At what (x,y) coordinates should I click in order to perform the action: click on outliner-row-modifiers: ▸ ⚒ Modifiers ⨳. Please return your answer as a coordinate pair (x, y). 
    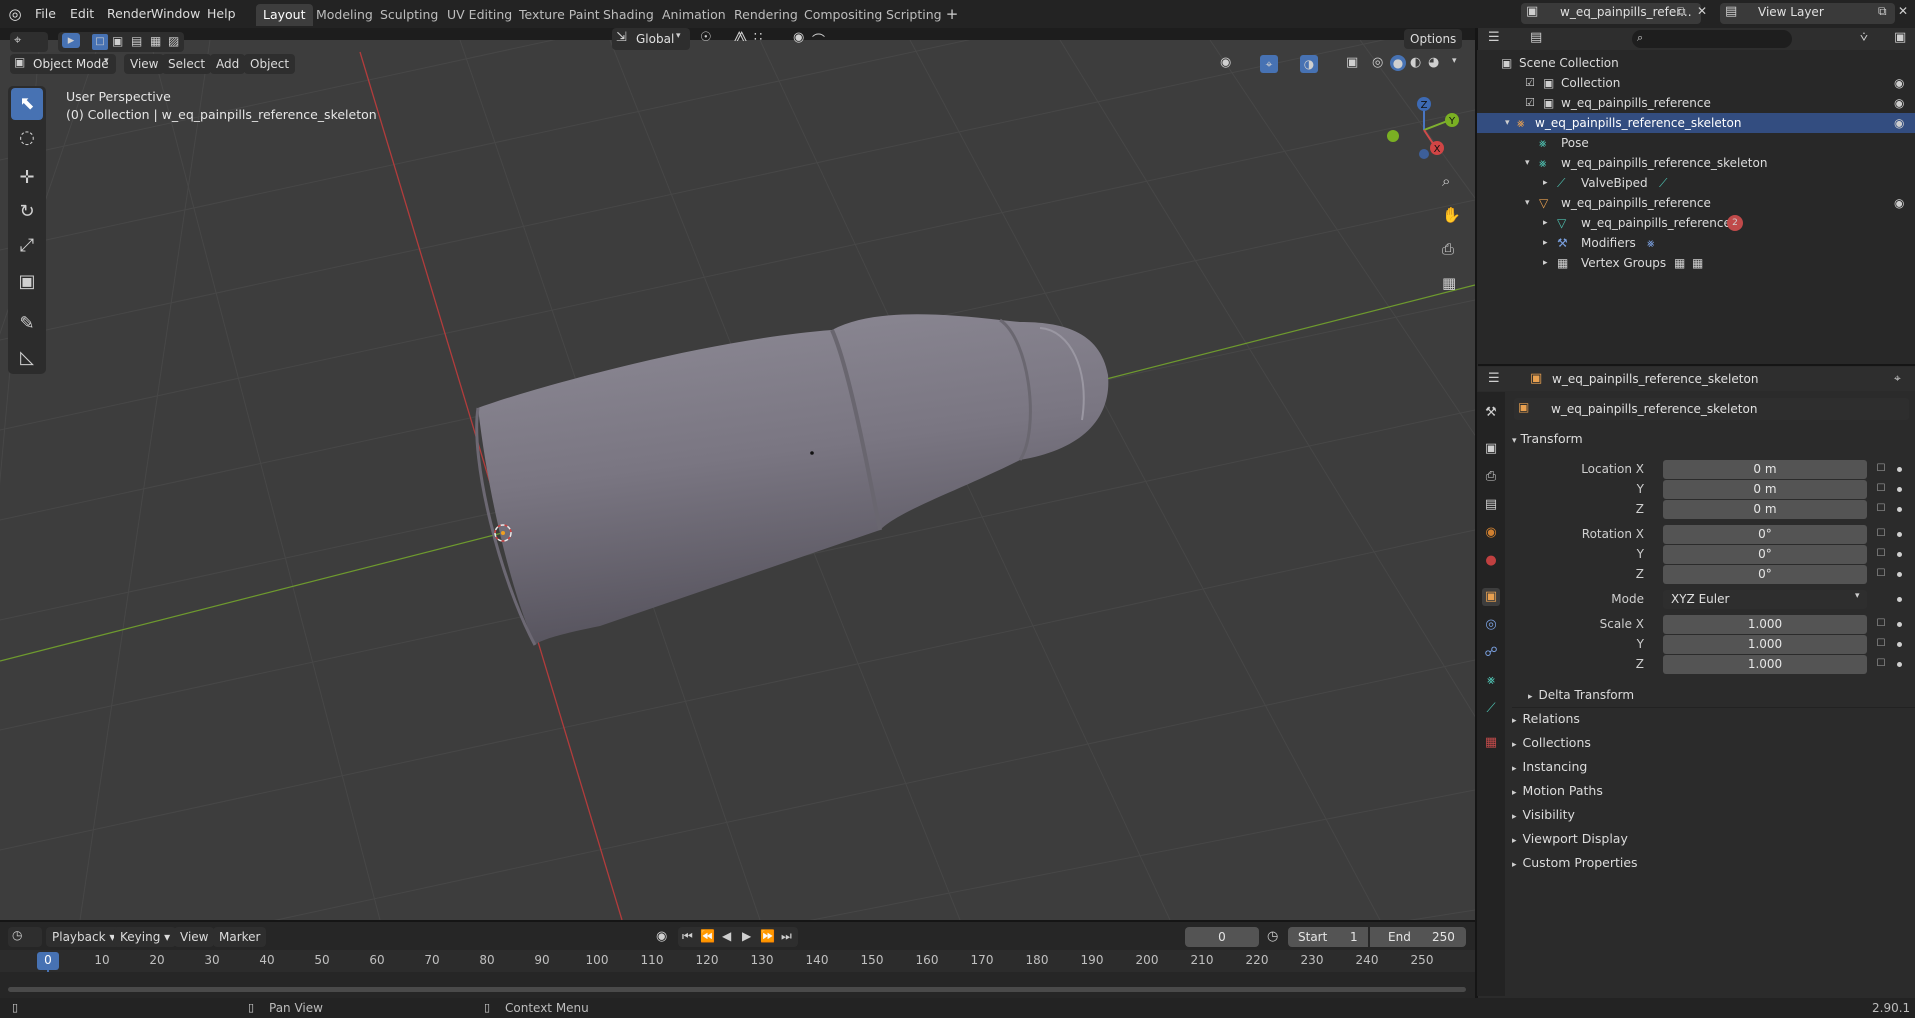
    Looking at the image, I should click on (1696, 243).